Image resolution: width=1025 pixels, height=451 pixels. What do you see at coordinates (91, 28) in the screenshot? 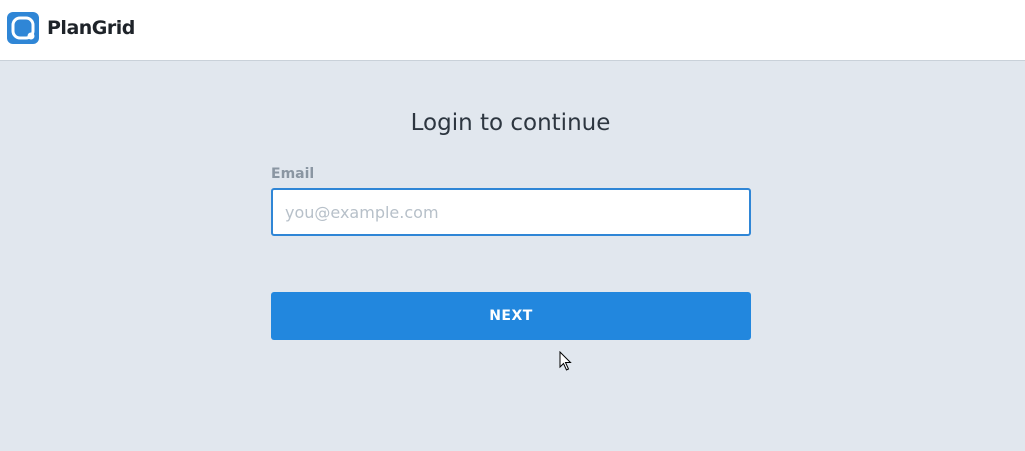
I see `brand-name: PlanGrid` at bounding box center [91, 28].